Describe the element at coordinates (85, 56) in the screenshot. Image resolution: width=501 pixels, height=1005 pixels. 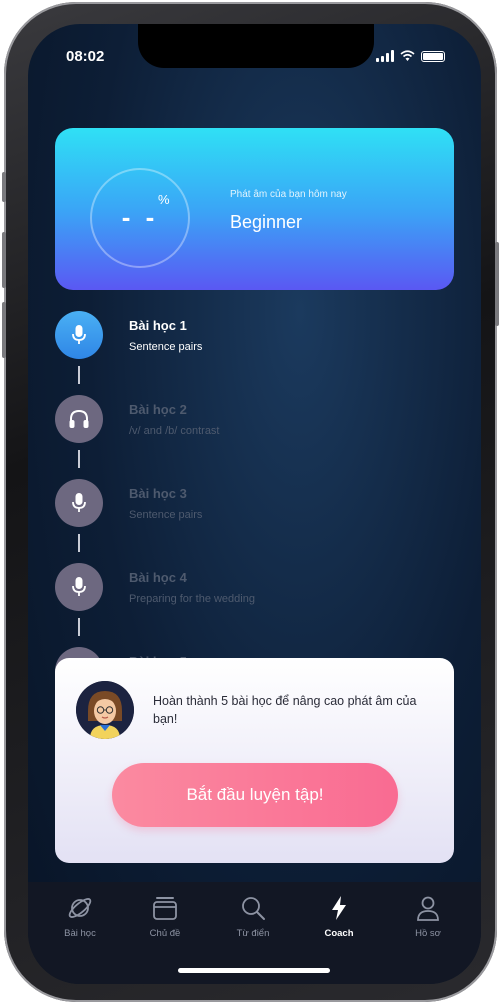
I see `status-time: 08:02` at that location.